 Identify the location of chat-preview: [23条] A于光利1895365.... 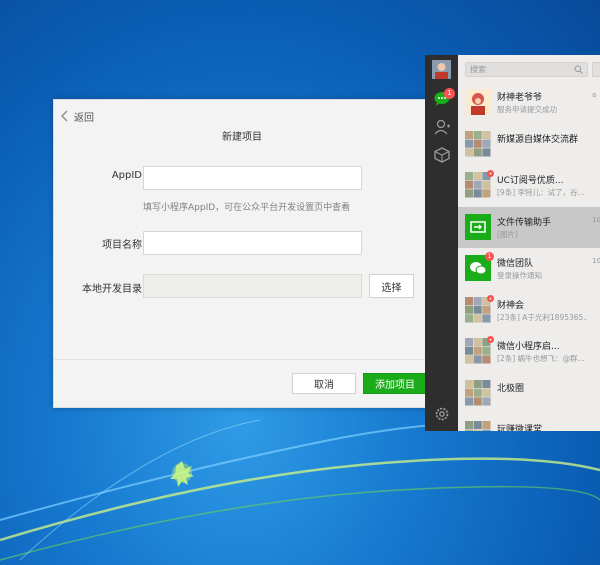
(542, 317).